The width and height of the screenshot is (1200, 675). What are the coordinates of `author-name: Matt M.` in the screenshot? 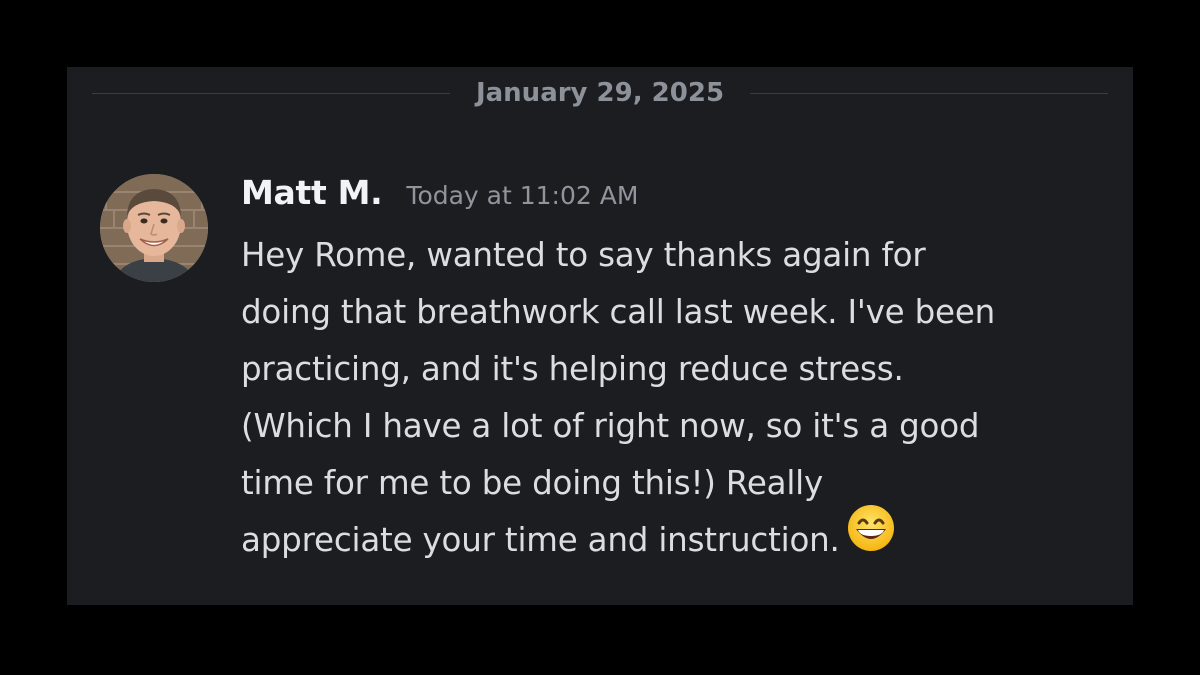 It's located at (312, 192).